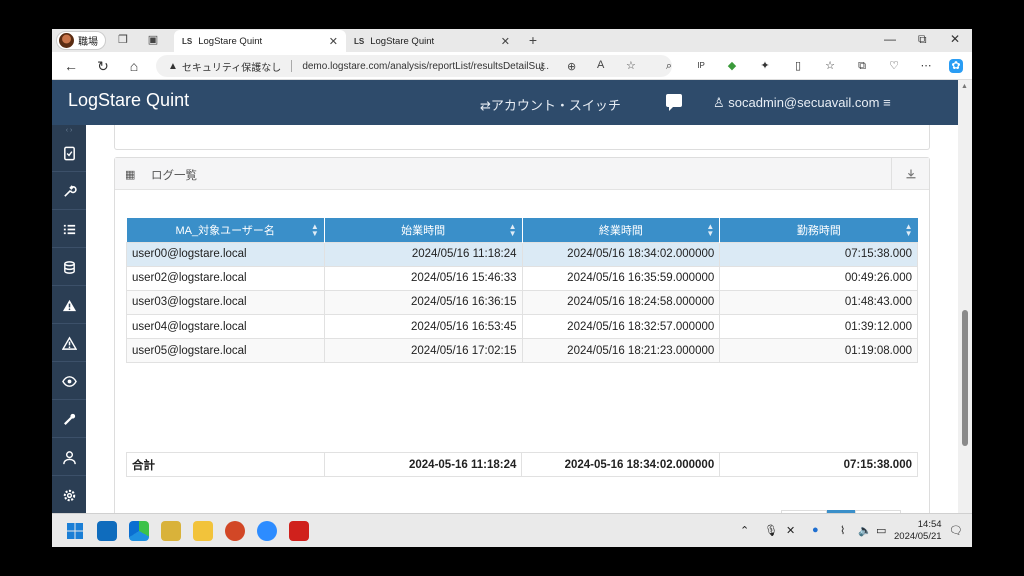 This screenshot has height=576, width=1024. Describe the element at coordinates (669, 66) in the screenshot. I see `search-icon: ⌕` at that location.